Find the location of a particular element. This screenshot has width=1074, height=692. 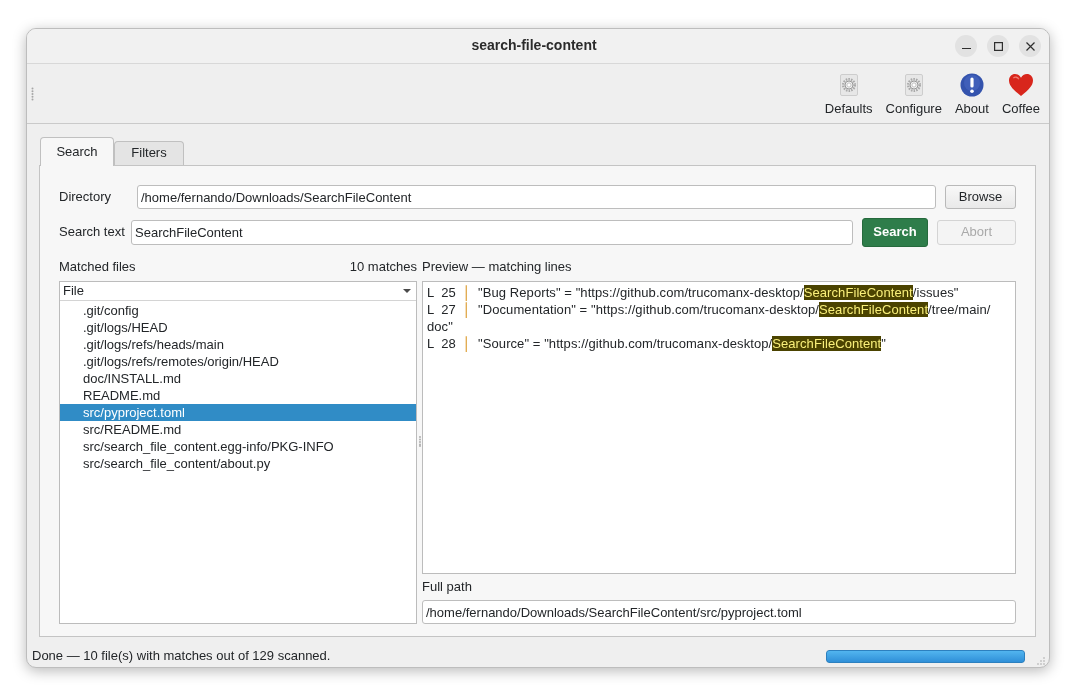

file-list-item: .git/logs/refs/heads/main is located at coordinates (238, 344).